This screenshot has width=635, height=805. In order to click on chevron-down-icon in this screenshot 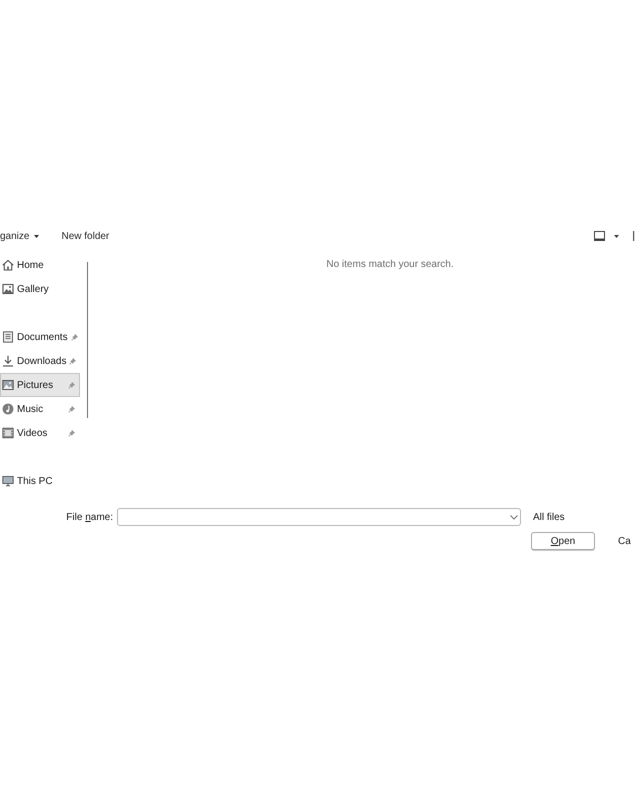, I will do `click(514, 517)`.